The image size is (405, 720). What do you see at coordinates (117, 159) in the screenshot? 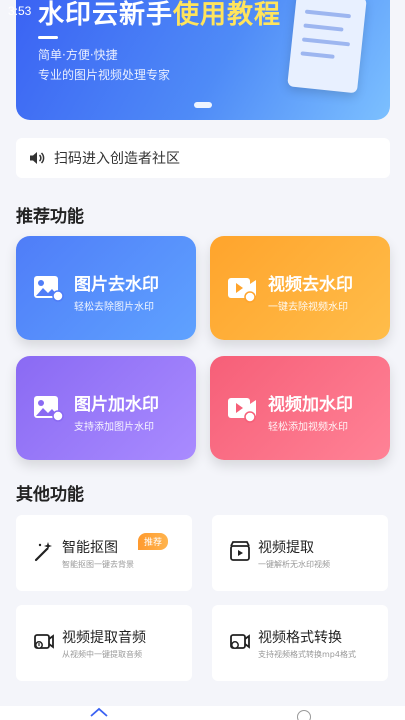
I see `notice-text: 扫码进入创造者社区` at bounding box center [117, 159].